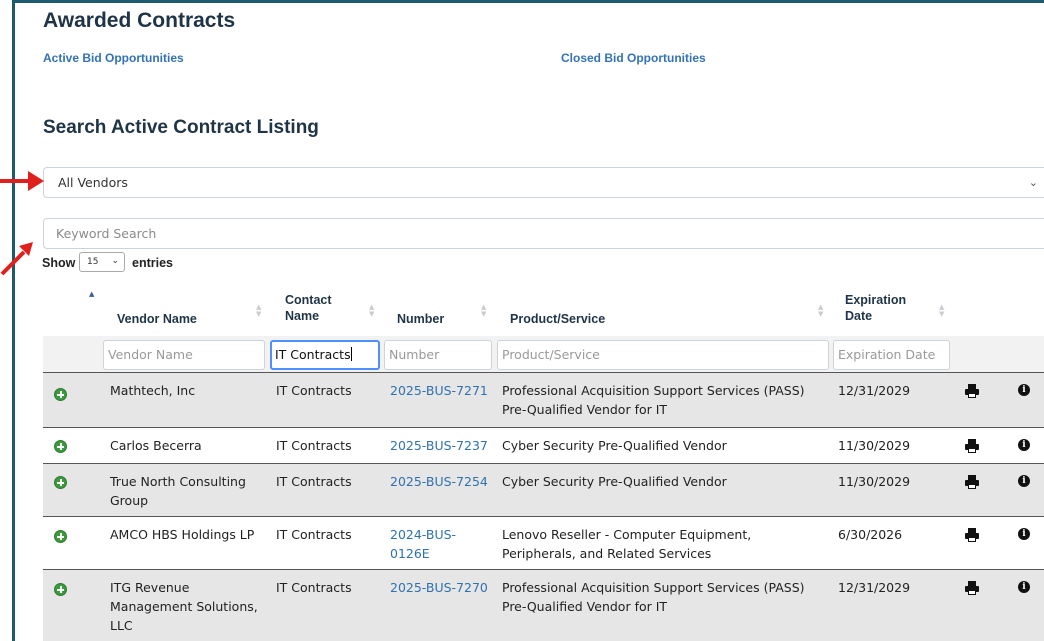 The image size is (1044, 641). Describe the element at coordinates (181, 127) in the screenshot. I see `search-title: Search Active Contract Listing` at that location.